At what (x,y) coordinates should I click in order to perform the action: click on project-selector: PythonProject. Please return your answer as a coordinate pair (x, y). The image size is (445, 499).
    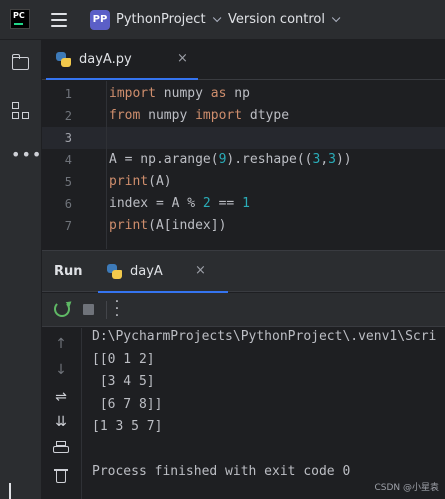
    Looking at the image, I should click on (168, 19).